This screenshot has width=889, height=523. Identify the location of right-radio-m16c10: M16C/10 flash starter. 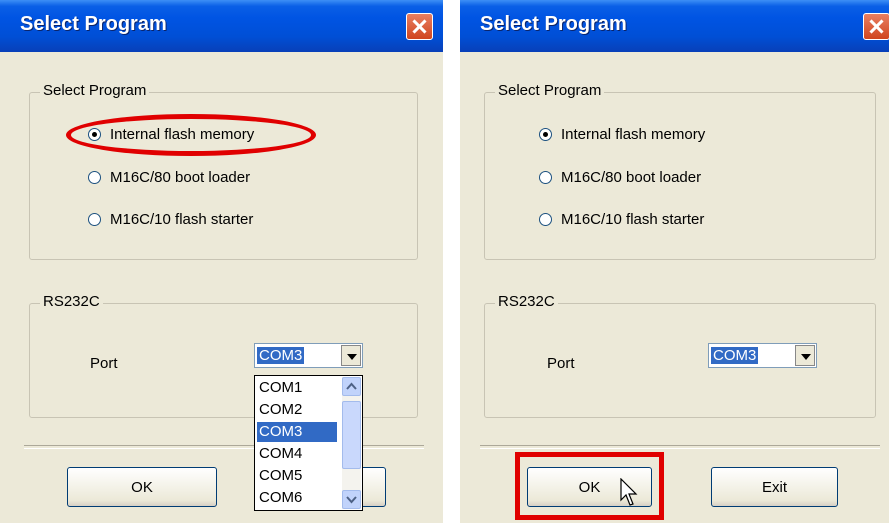
(621, 219).